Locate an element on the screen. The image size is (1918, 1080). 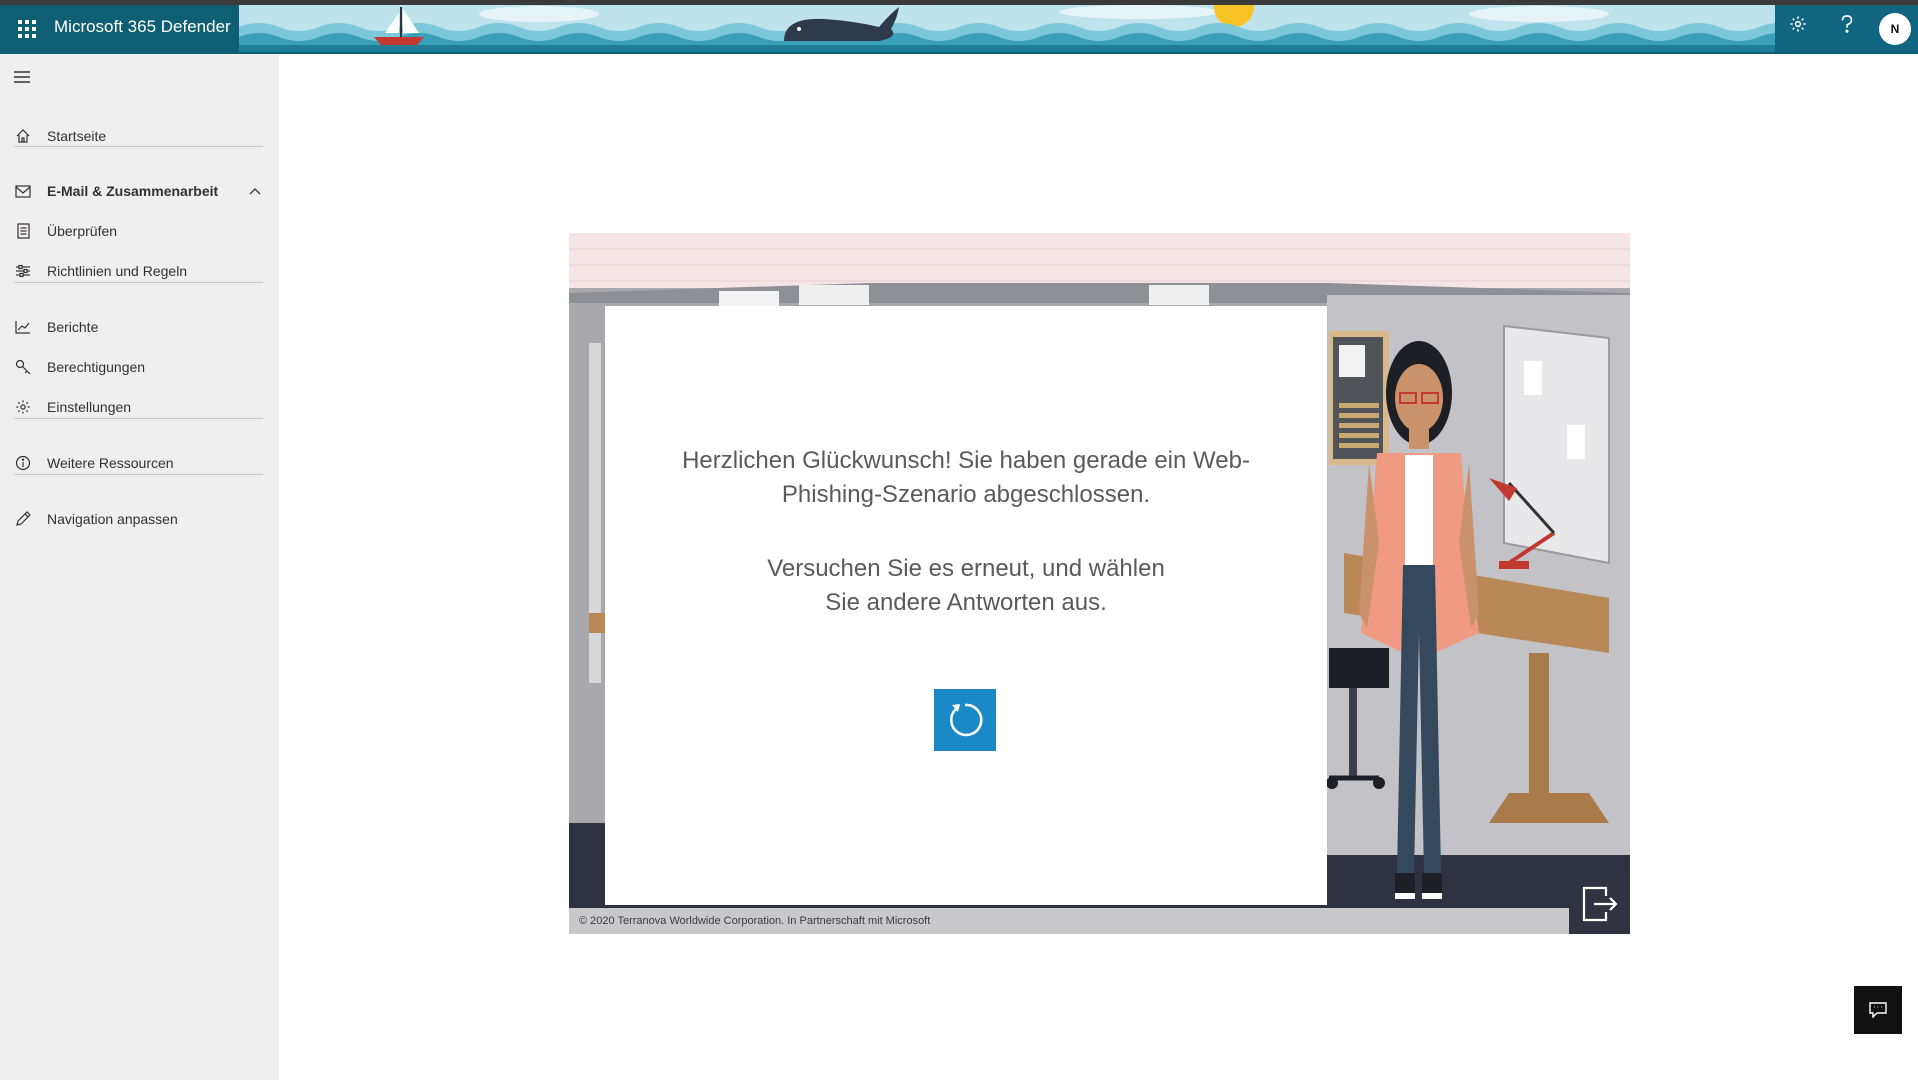
exit-icon is located at coordinates (1600, 903).